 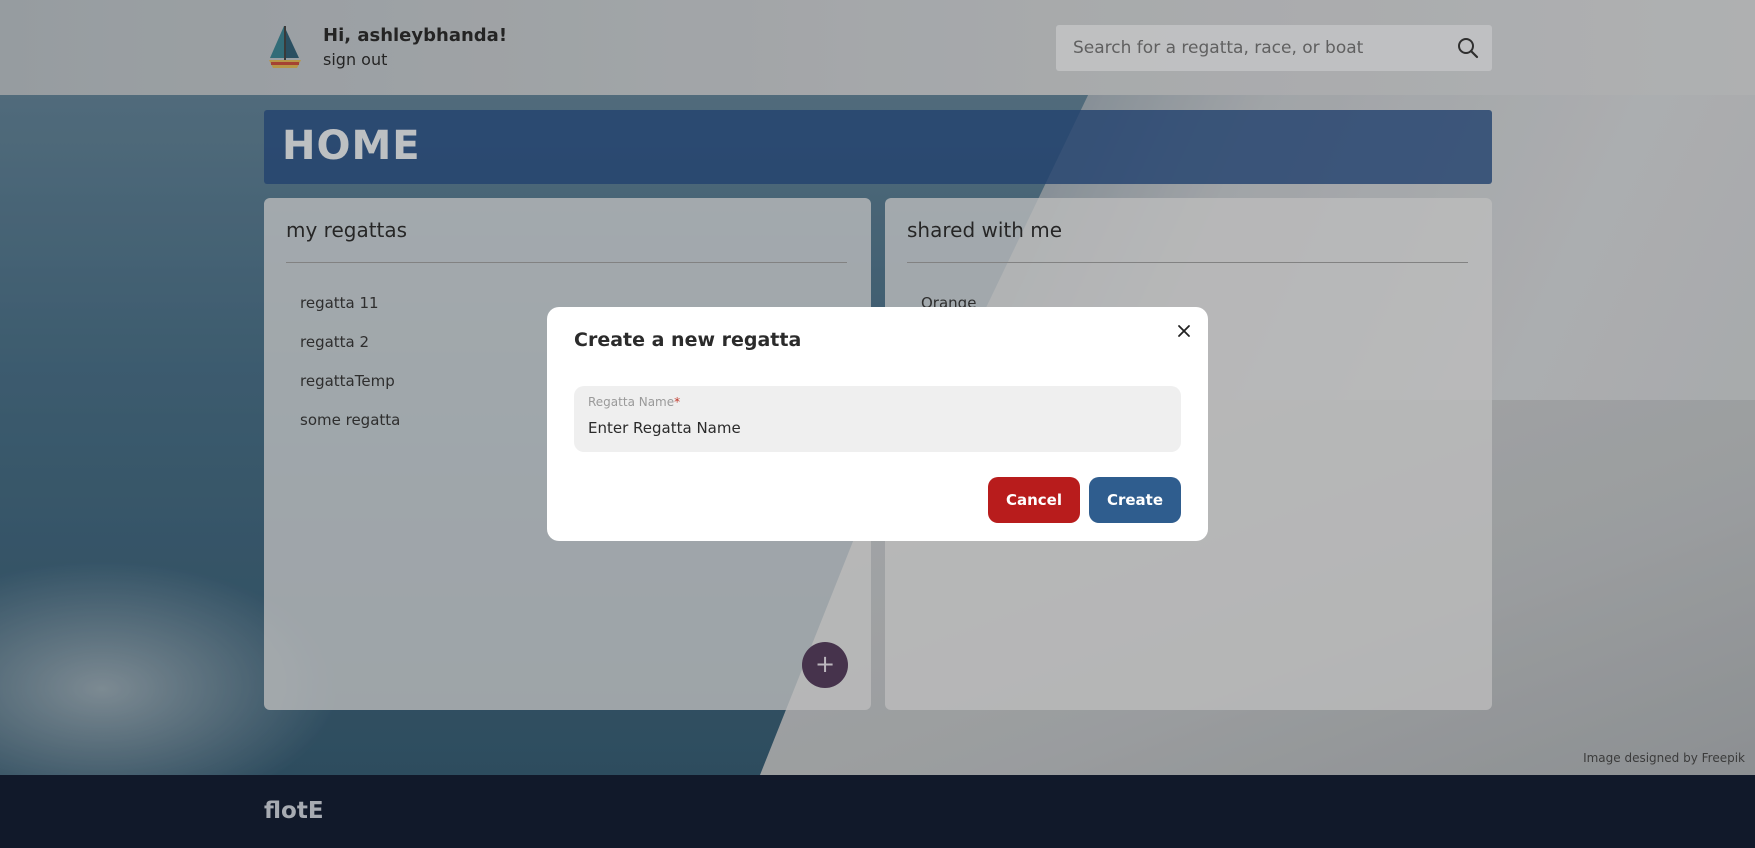 I want to click on create-button: Create, so click(x=1135, y=500).